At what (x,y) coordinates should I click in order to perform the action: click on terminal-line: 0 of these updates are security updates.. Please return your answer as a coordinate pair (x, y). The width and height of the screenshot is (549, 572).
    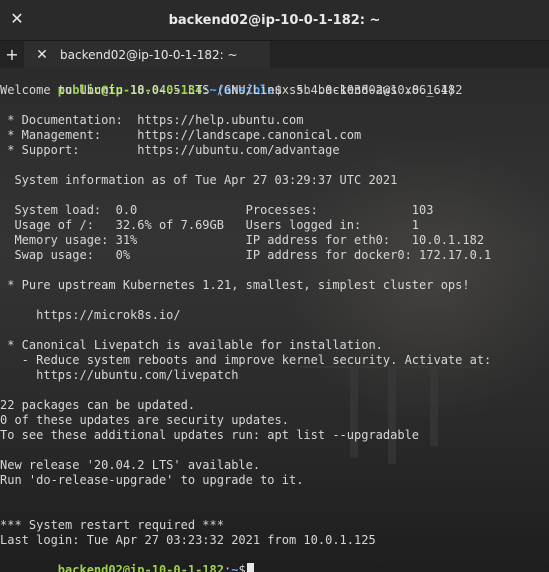
    Looking at the image, I should click on (144, 420).